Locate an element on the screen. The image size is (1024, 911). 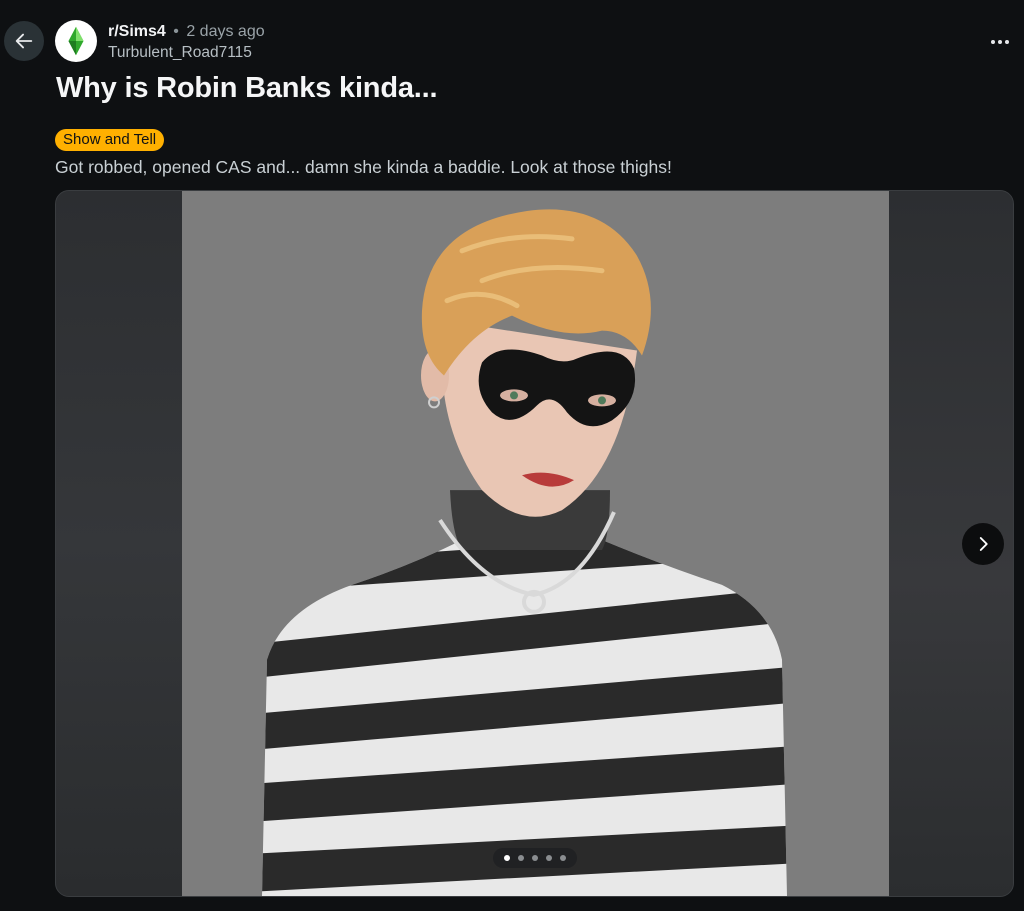
subreddit-link: r/Sims4 is located at coordinates (137, 31).